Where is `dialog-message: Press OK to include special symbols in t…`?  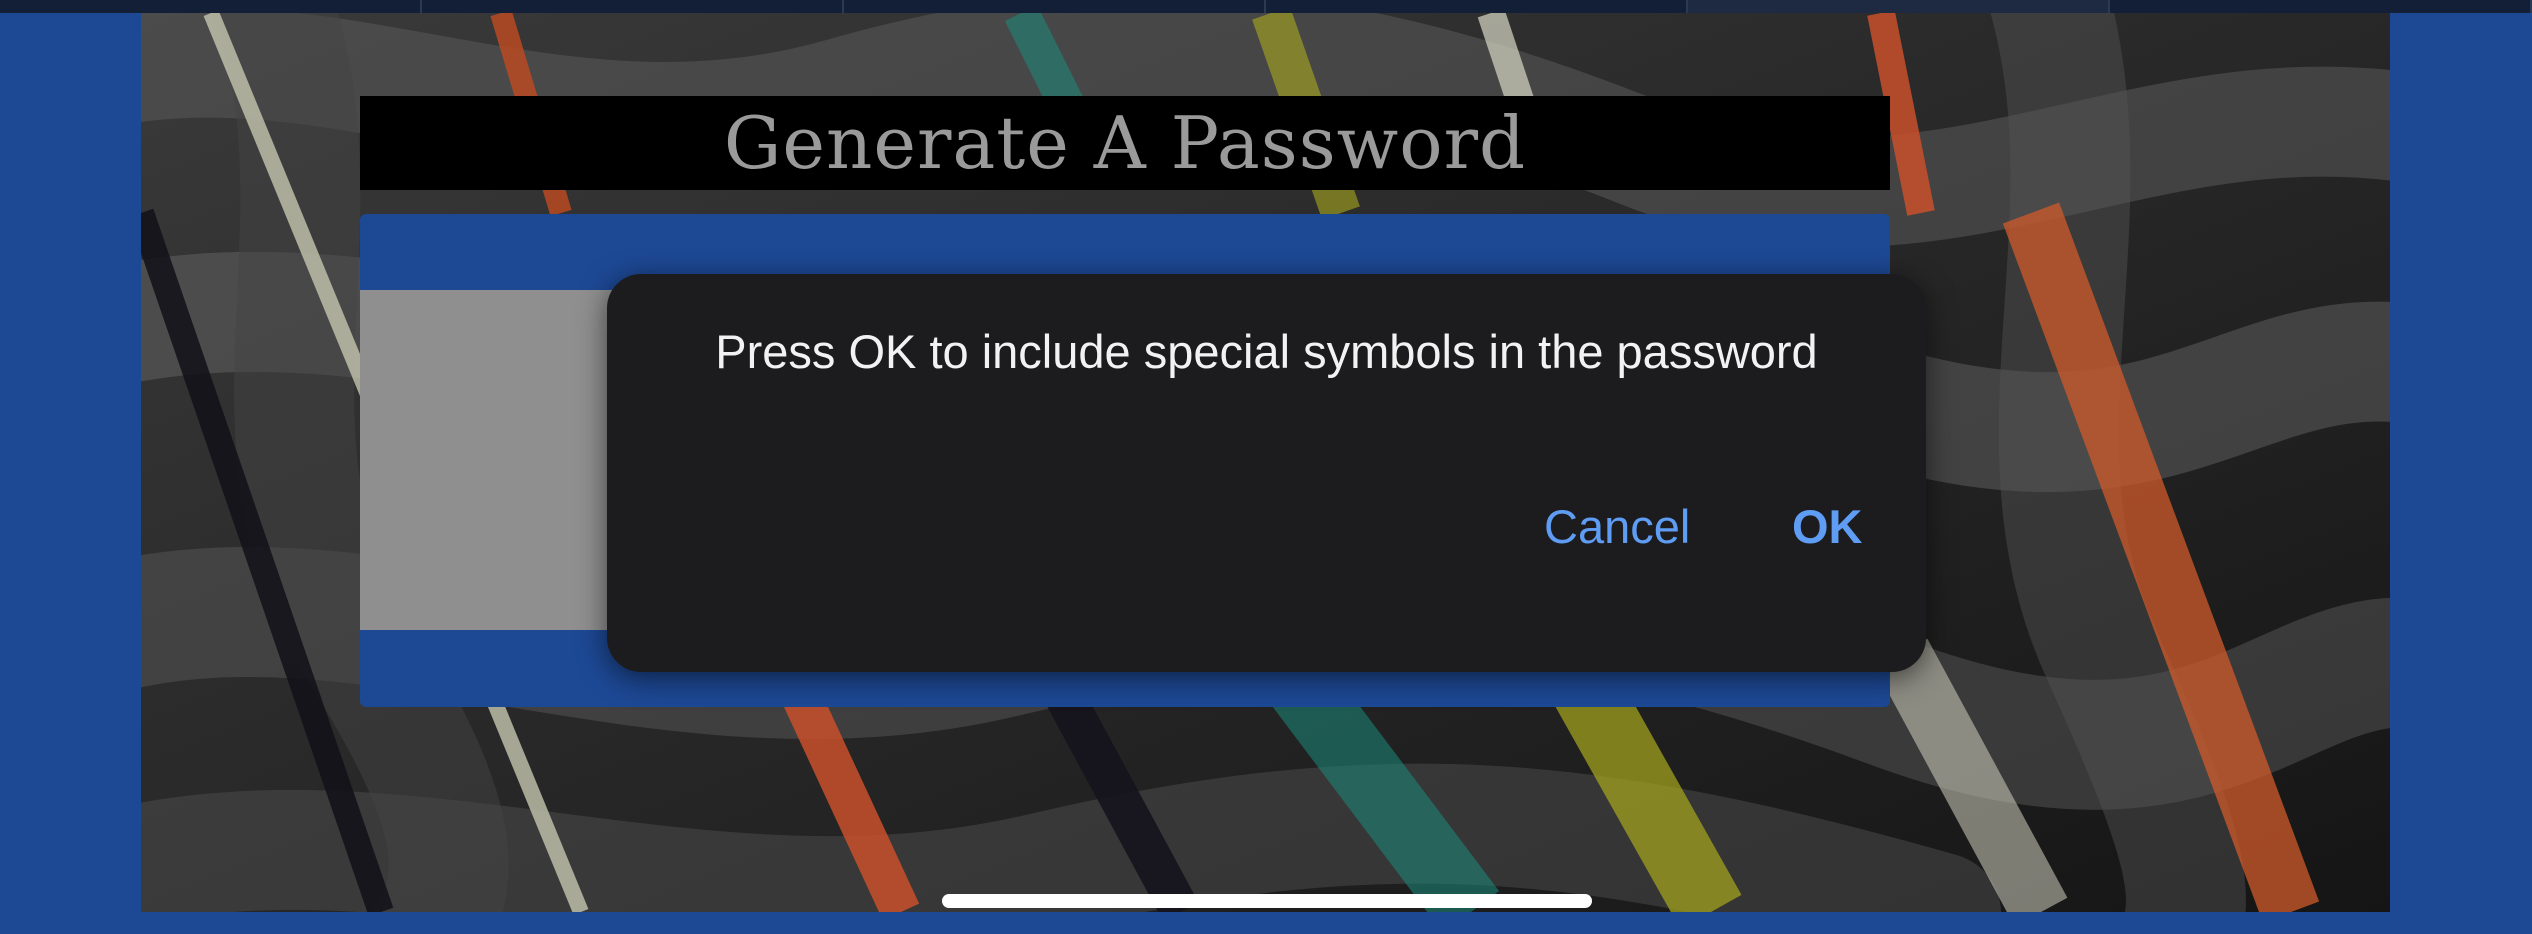
dialog-message: Press OK to include special symbols in t… is located at coordinates (1266, 351).